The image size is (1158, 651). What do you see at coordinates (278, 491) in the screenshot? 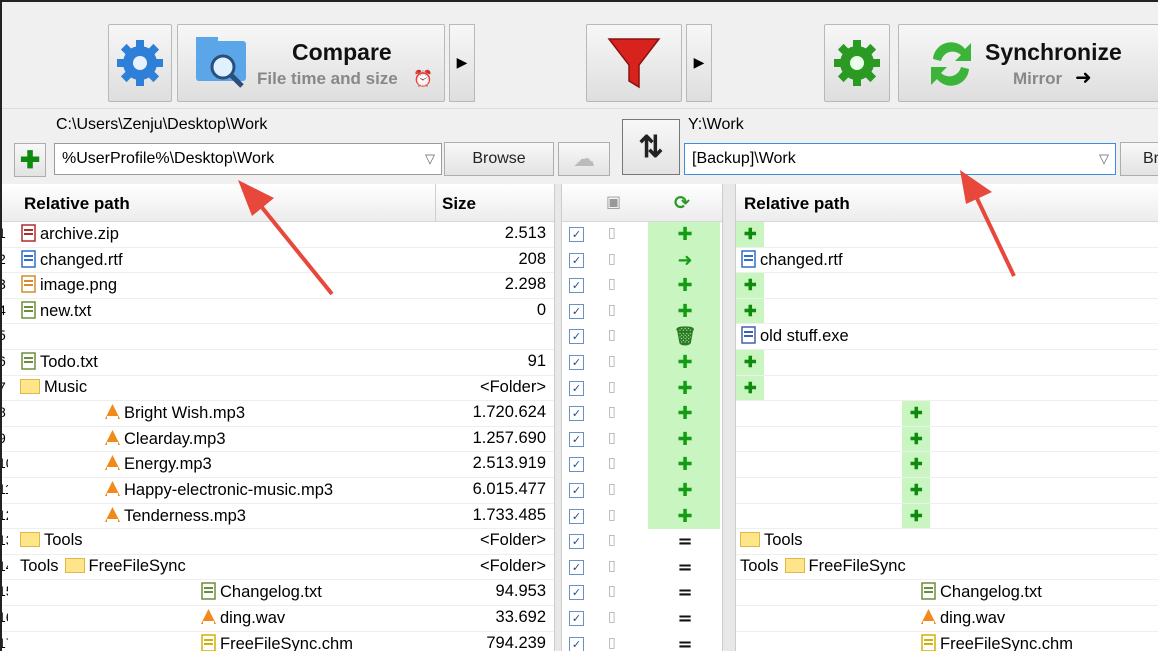
I see `table-row: 11 Happy-electronic-music.mp3 6.015.477` at bounding box center [278, 491].